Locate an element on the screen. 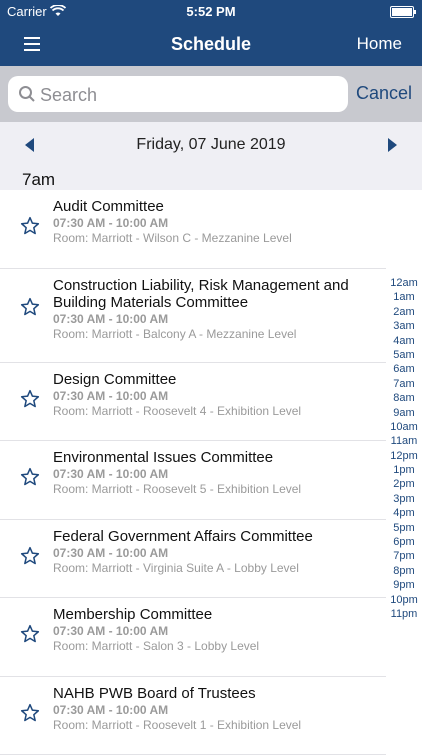 This screenshot has width=422, height=755. hour-index-item: 7pm is located at coordinates (404, 556).